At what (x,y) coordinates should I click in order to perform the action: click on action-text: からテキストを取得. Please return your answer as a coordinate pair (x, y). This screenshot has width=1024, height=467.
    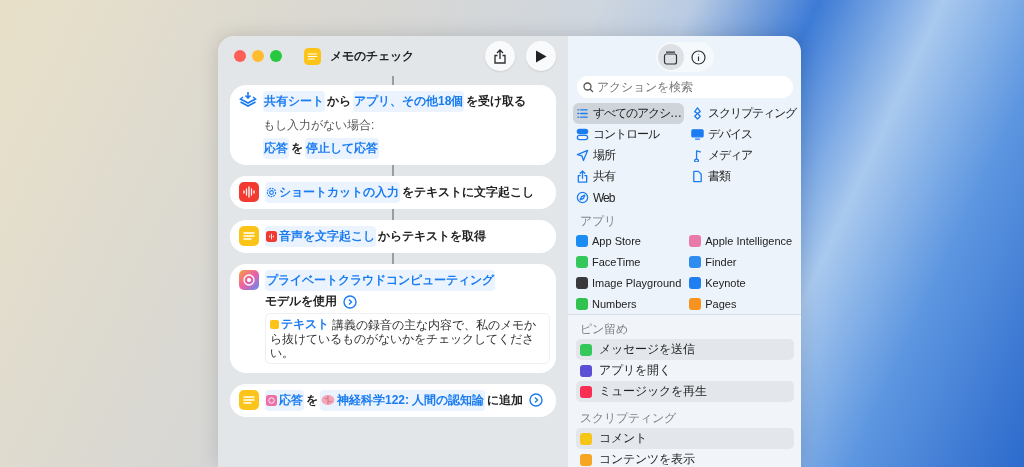
    Looking at the image, I should click on (432, 236).